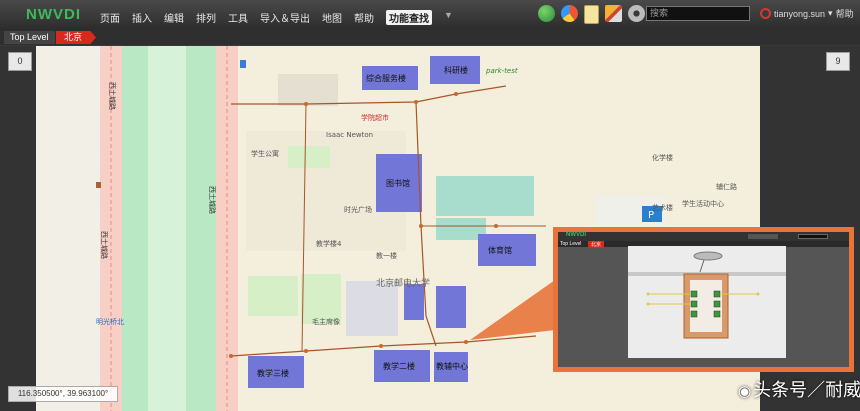 This screenshot has width=860, height=411. I want to click on watermark: ◉头条号／耐威迪, so click(799, 390).